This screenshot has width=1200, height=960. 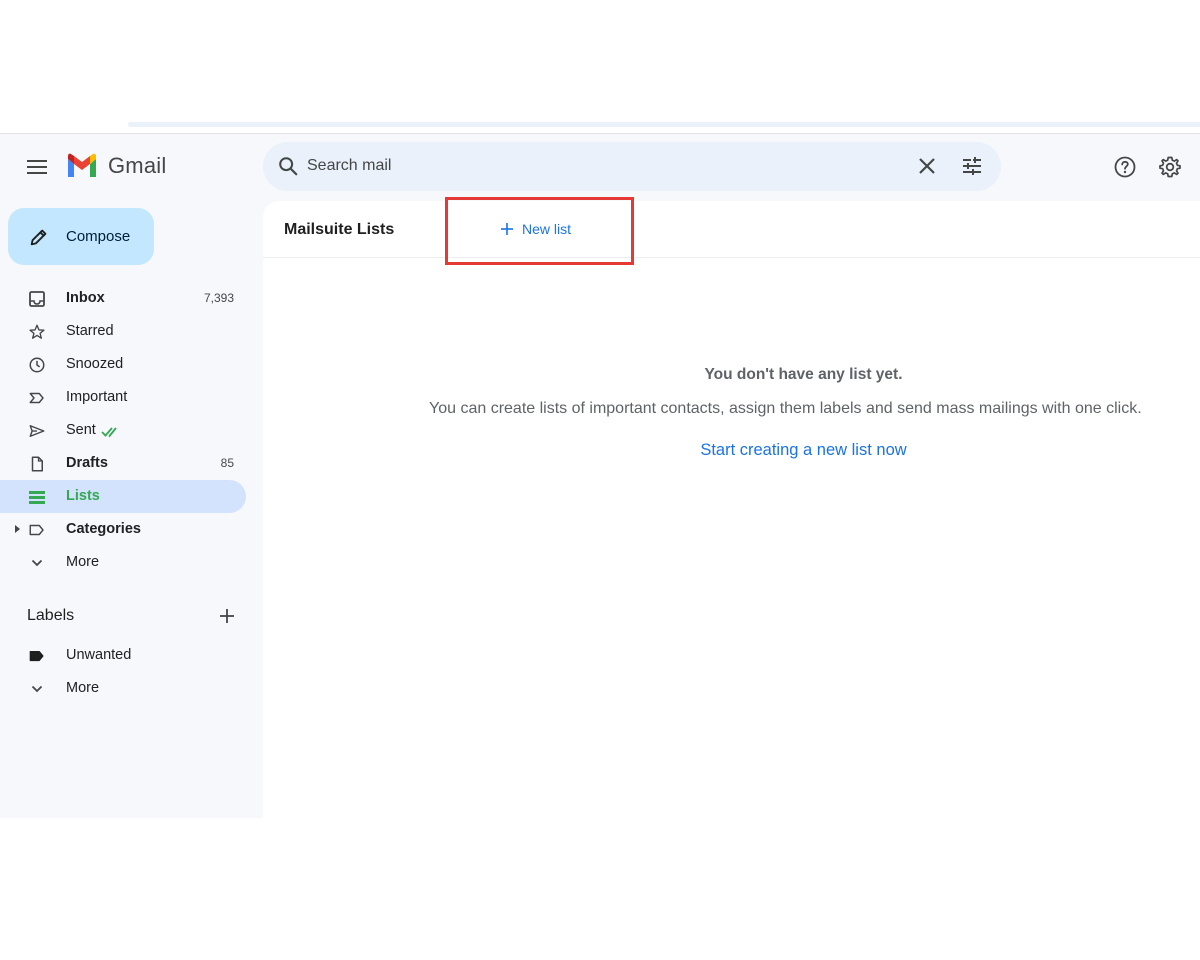 I want to click on label-item-unwanted: Unwanted, so click(x=131, y=655).